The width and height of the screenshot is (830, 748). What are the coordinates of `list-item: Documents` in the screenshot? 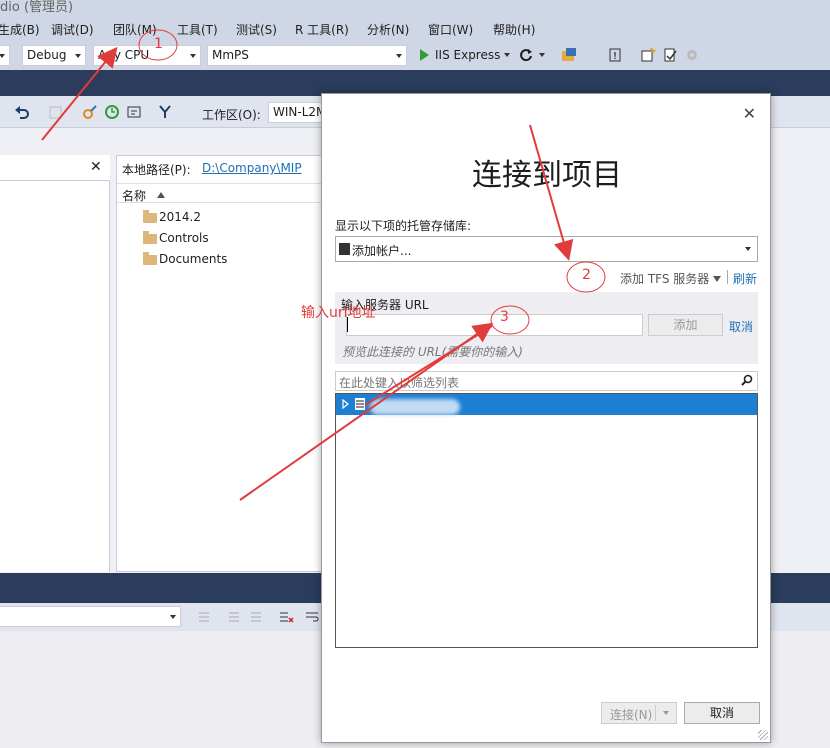 It's located at (221, 260).